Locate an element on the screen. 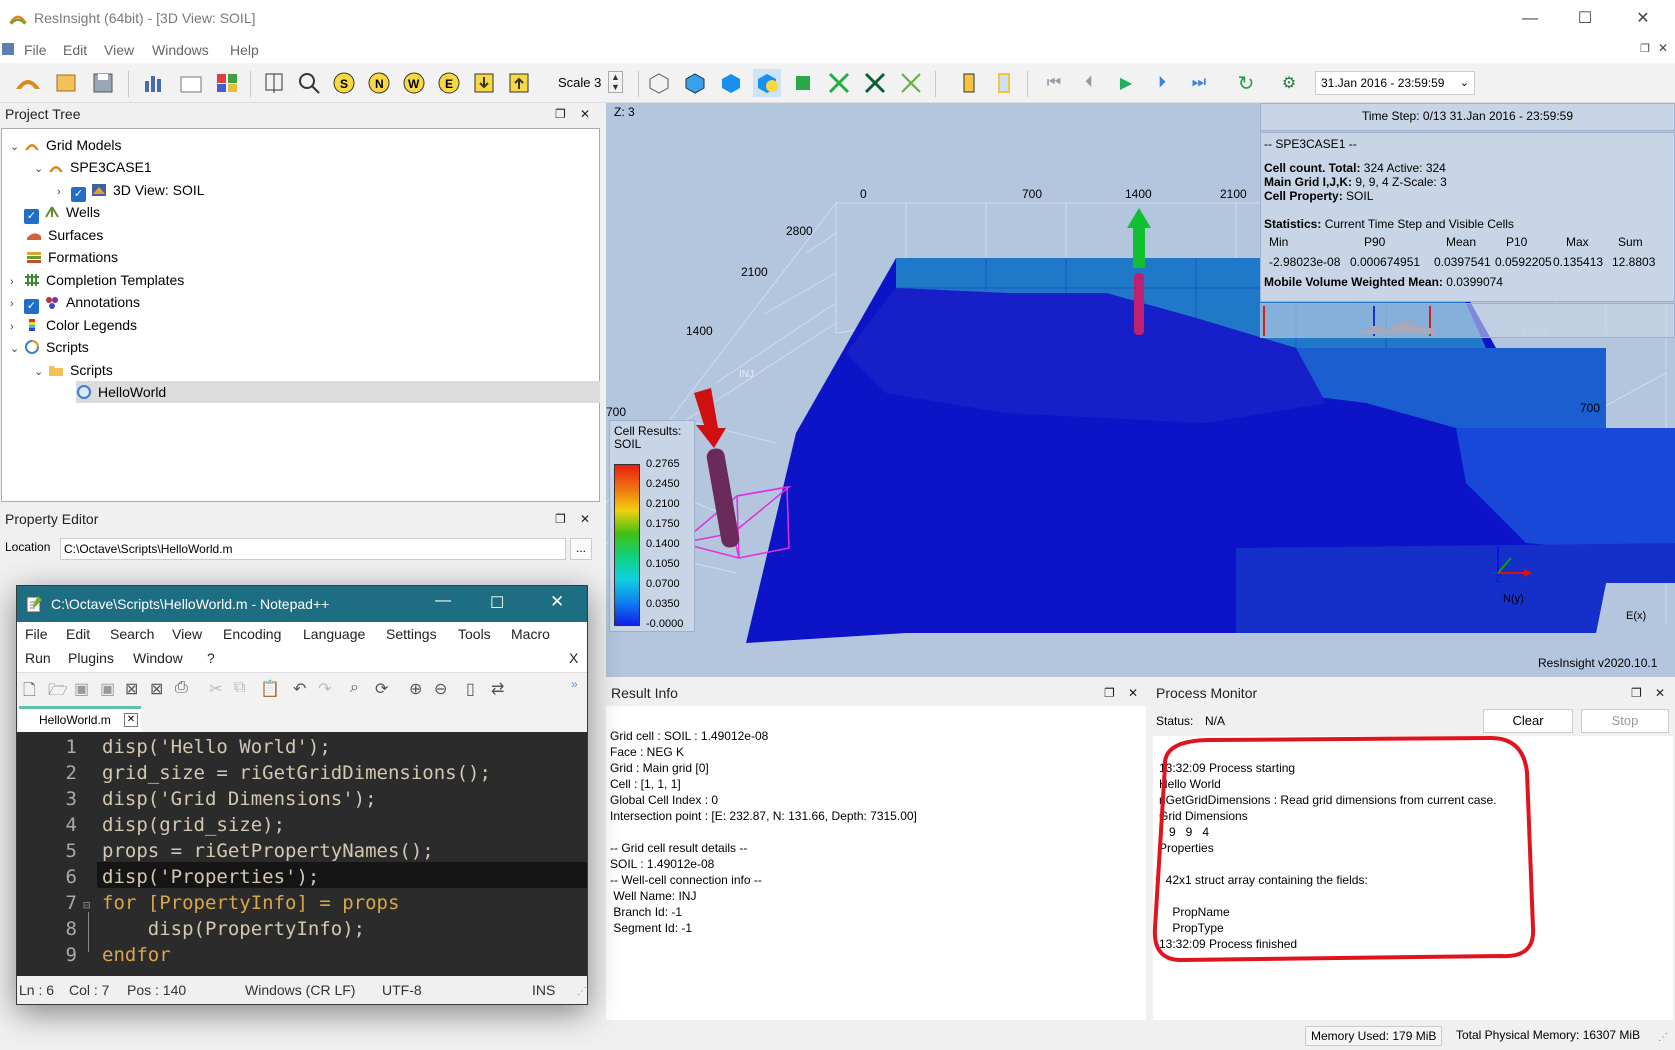  fault-lines-icon is located at coordinates (839, 83).